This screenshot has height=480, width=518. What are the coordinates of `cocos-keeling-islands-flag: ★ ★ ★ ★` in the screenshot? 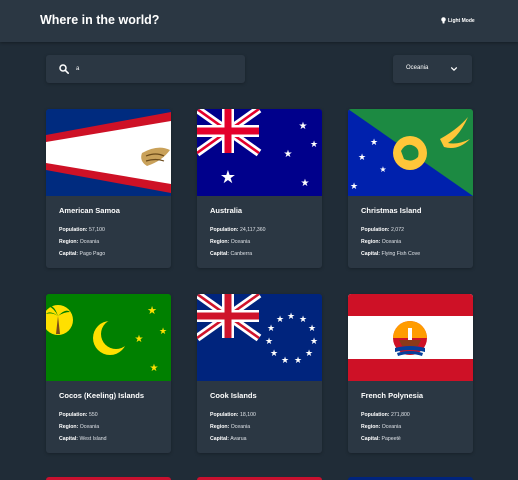 It's located at (108, 337).